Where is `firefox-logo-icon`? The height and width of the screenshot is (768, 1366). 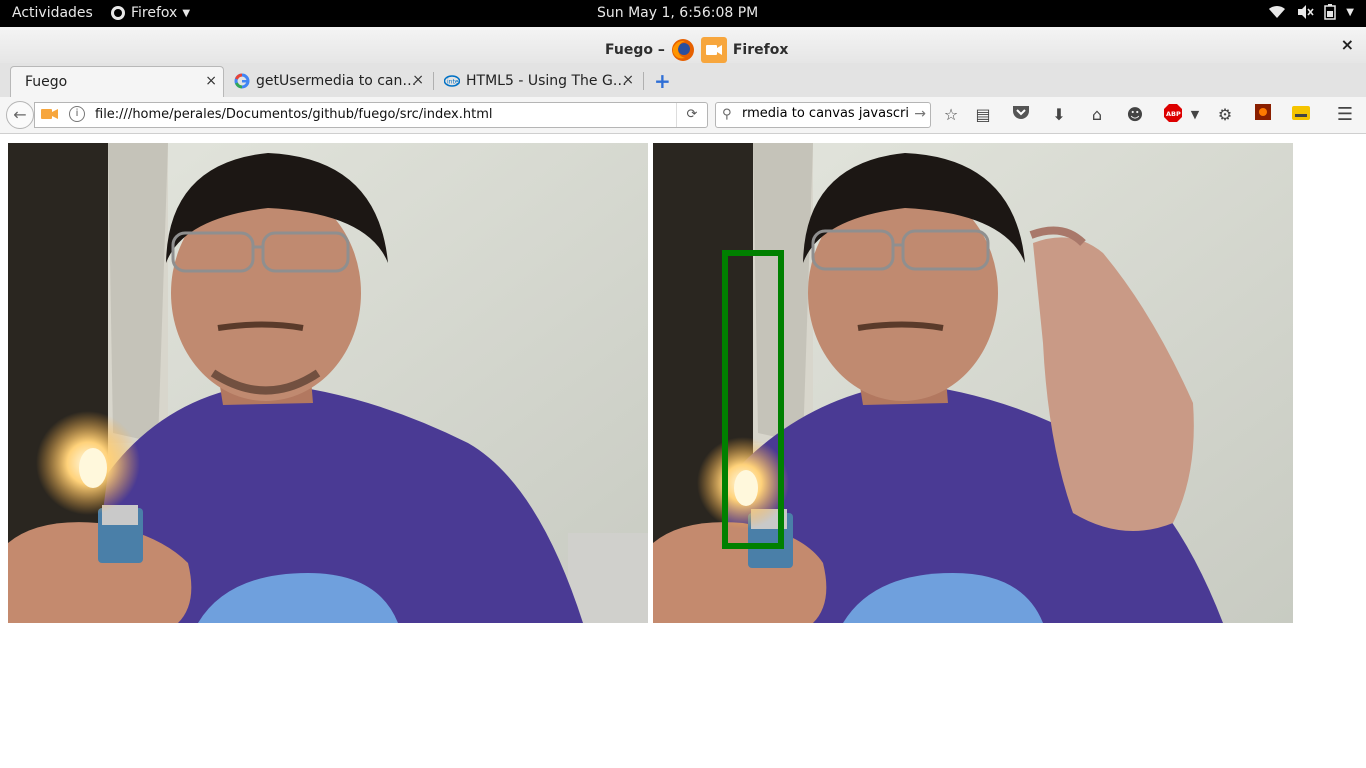
firefox-logo-icon is located at coordinates (682, 50).